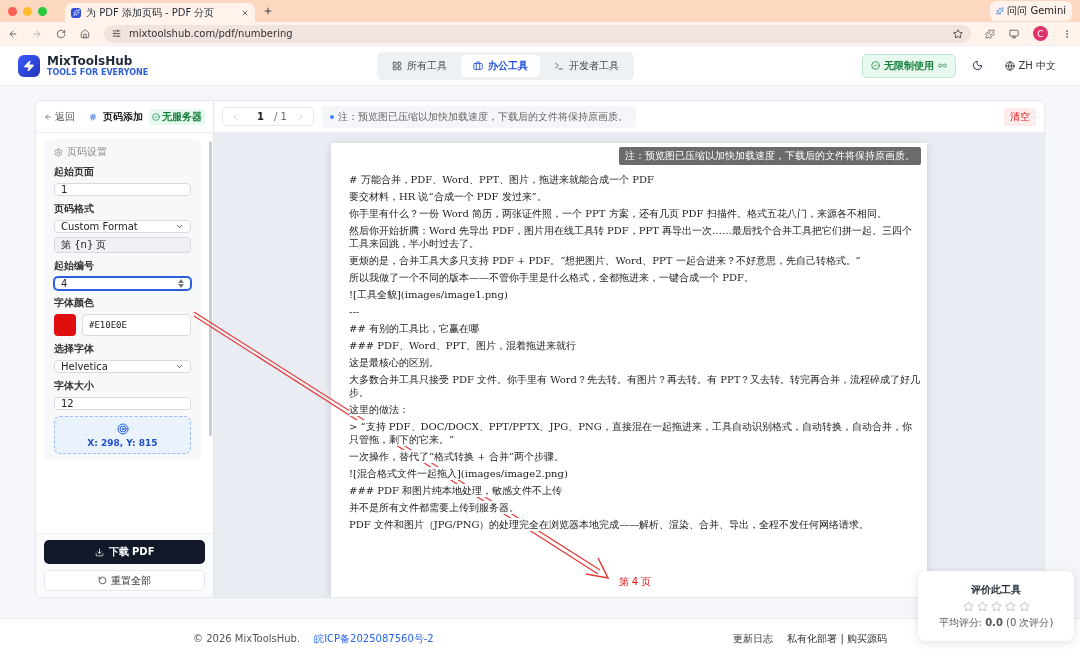 The height and width of the screenshot is (658, 1080). What do you see at coordinates (990, 33) in the screenshot?
I see `extensions-icon` at bounding box center [990, 33].